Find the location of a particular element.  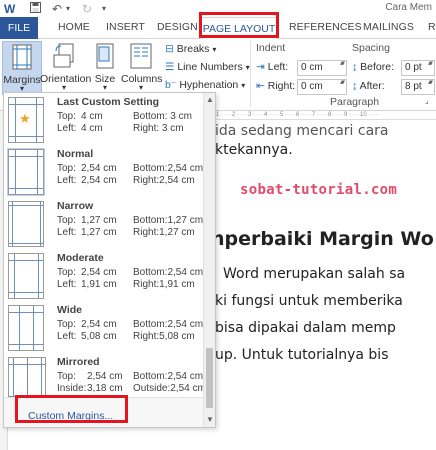

indent-label: Indent is located at coordinates (271, 48).